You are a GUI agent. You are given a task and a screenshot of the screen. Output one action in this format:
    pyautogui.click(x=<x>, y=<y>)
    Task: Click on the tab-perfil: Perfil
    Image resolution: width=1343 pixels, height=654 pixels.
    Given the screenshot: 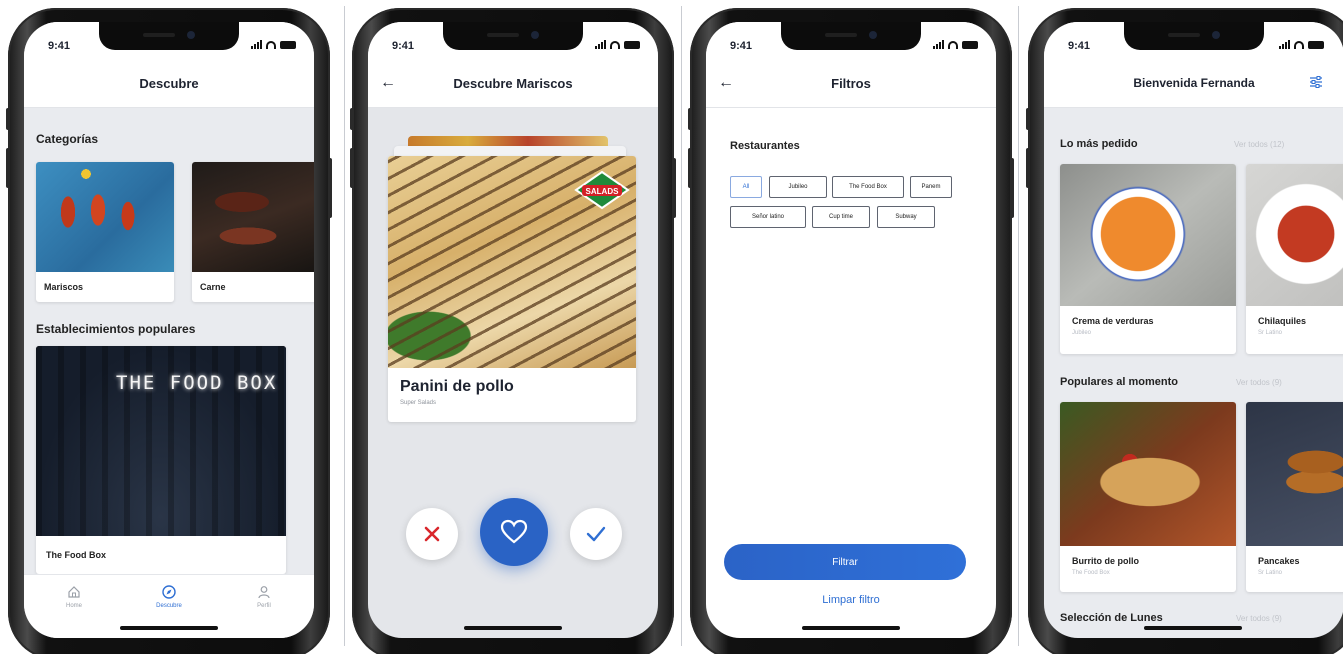 What is the action you would take?
    pyautogui.click(x=264, y=597)
    